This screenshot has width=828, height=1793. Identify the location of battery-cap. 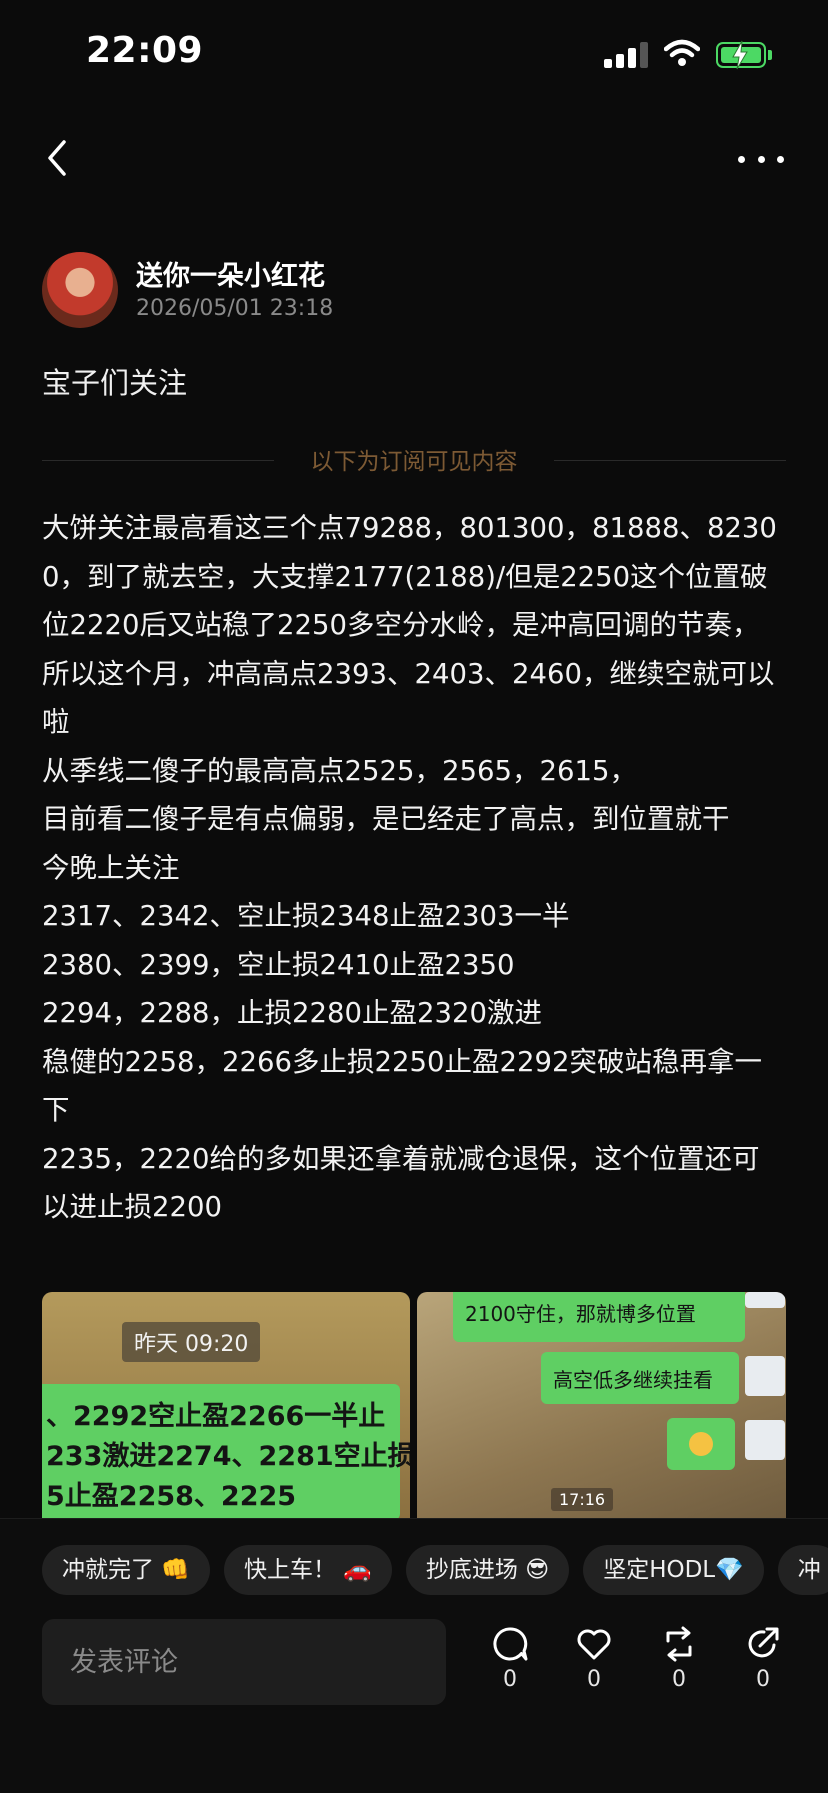
(770, 55).